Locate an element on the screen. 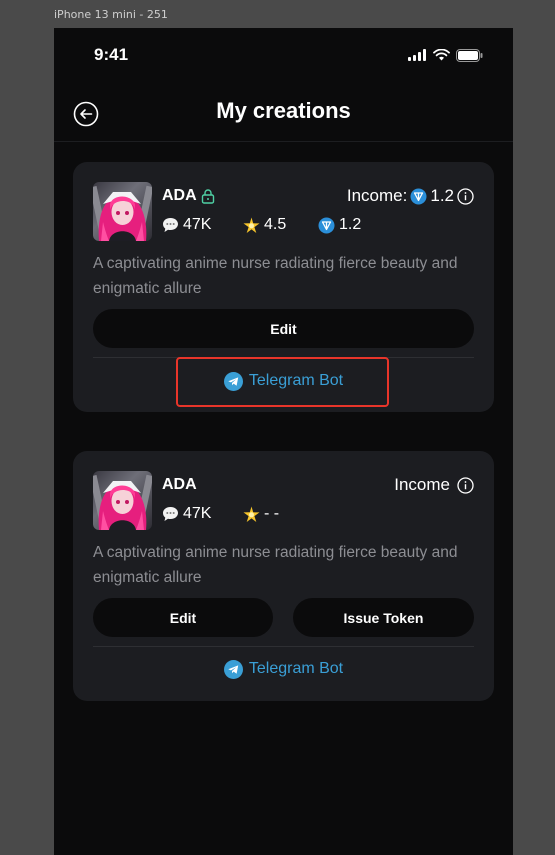 The height and width of the screenshot is (855, 555). income-label: Income: is located at coordinates (377, 195).